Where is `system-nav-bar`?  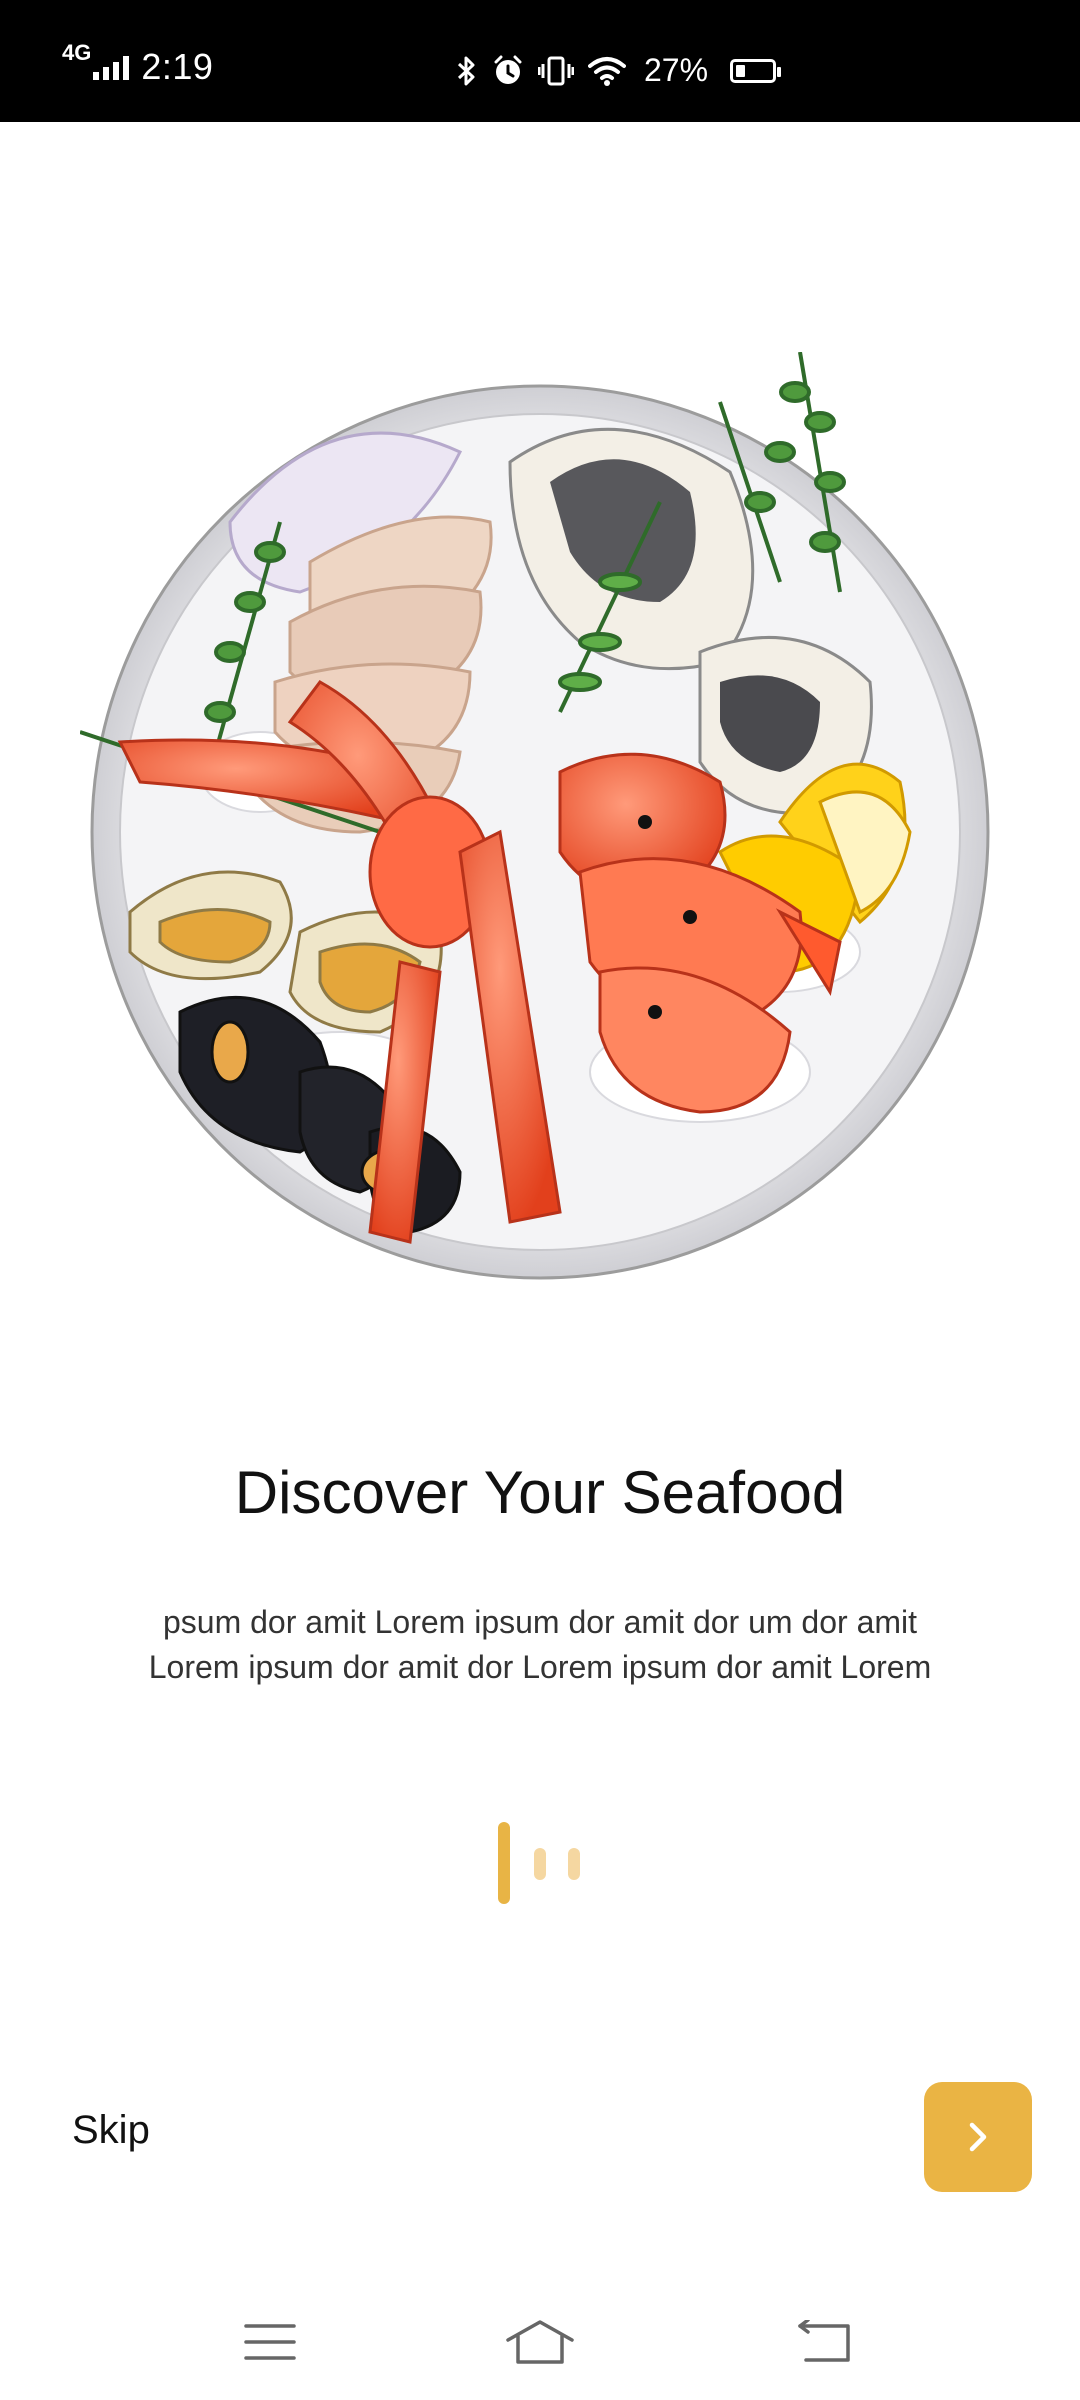
system-nav-bar is located at coordinates (540, 2340).